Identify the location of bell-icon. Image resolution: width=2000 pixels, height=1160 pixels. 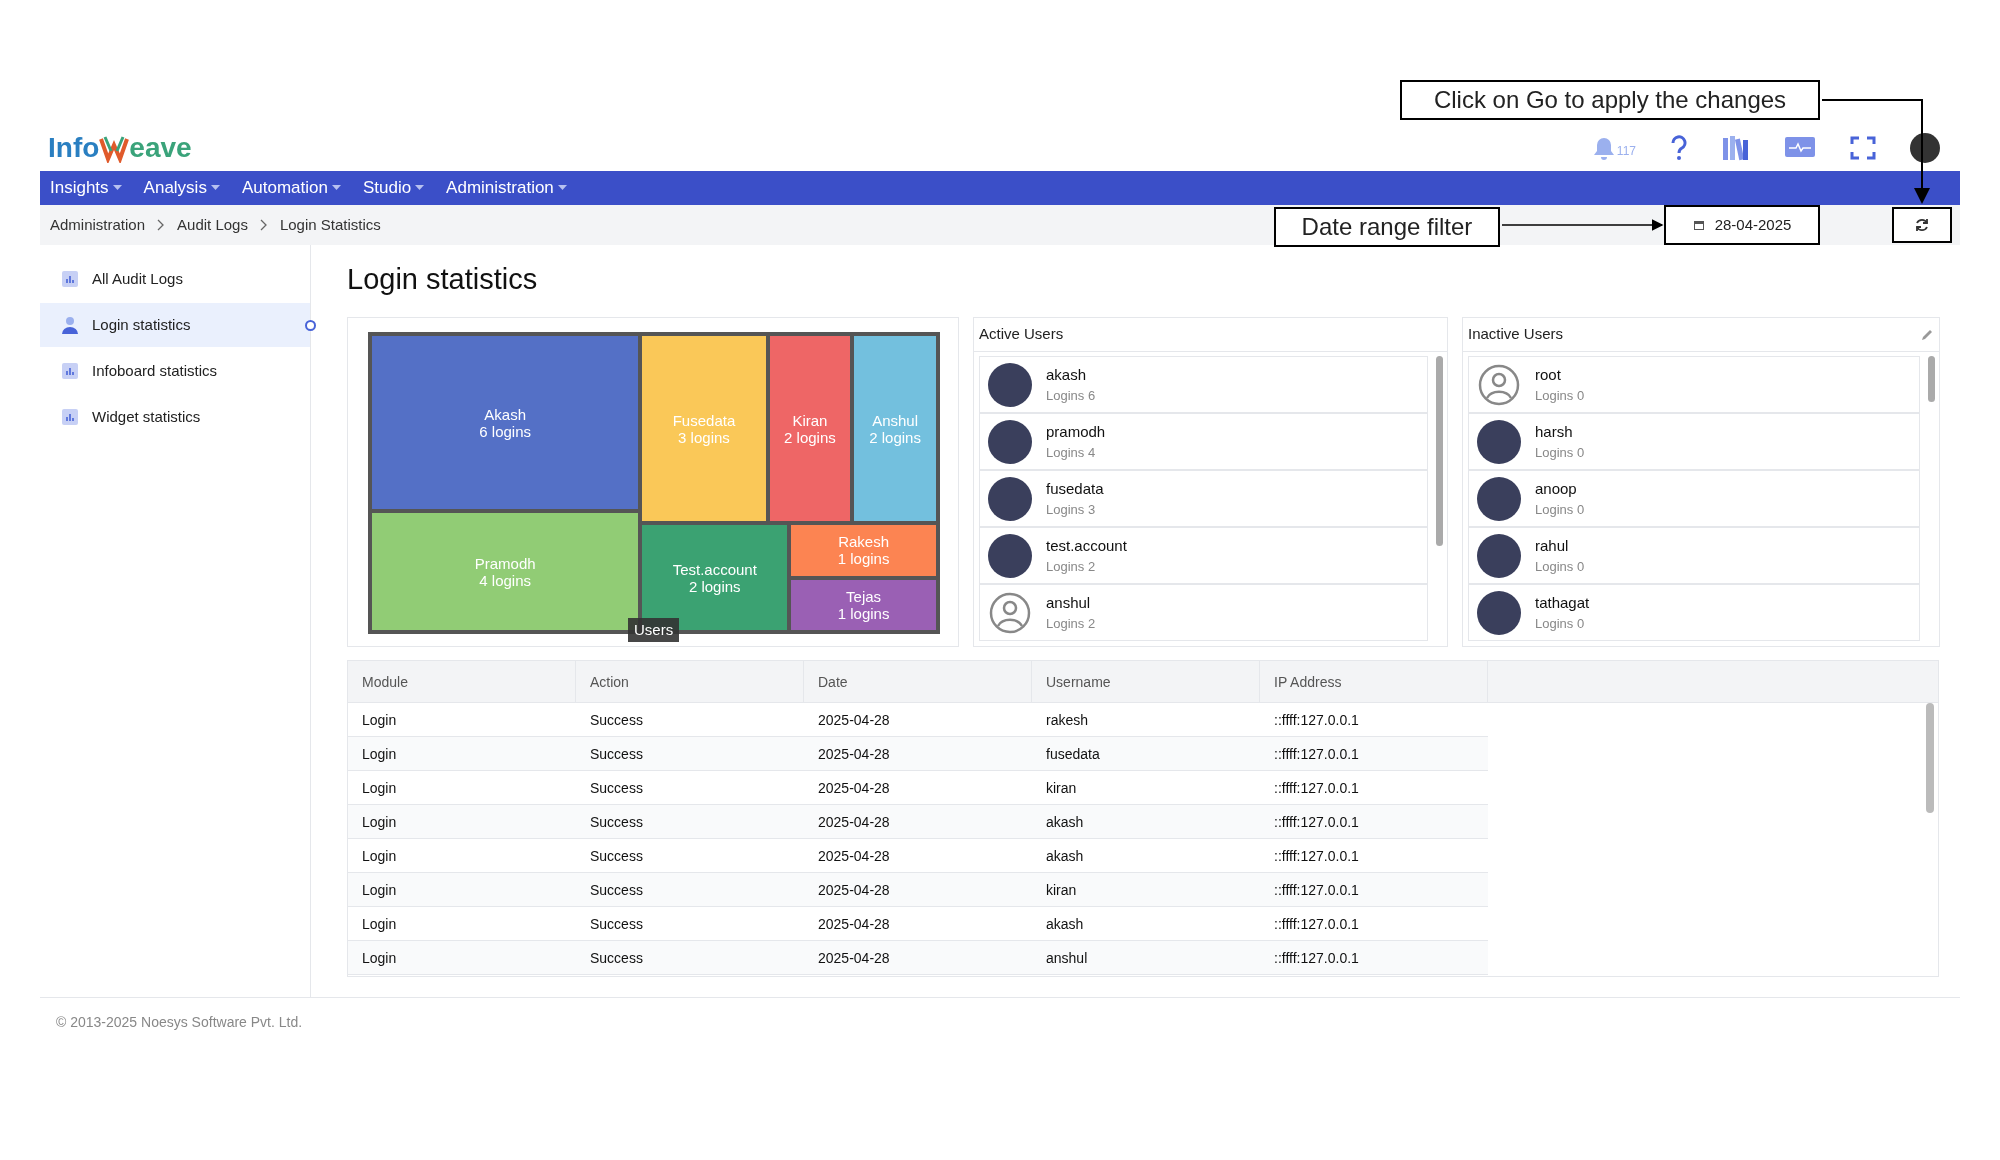
(1603, 148).